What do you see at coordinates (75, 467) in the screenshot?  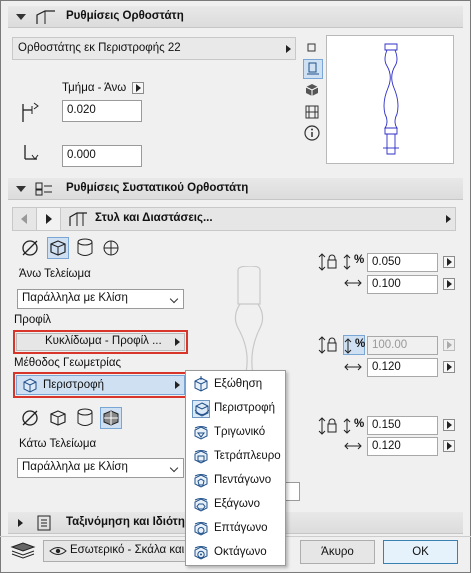 I see `bottom-finish-value: Παράλληλα με Κλίση` at bounding box center [75, 467].